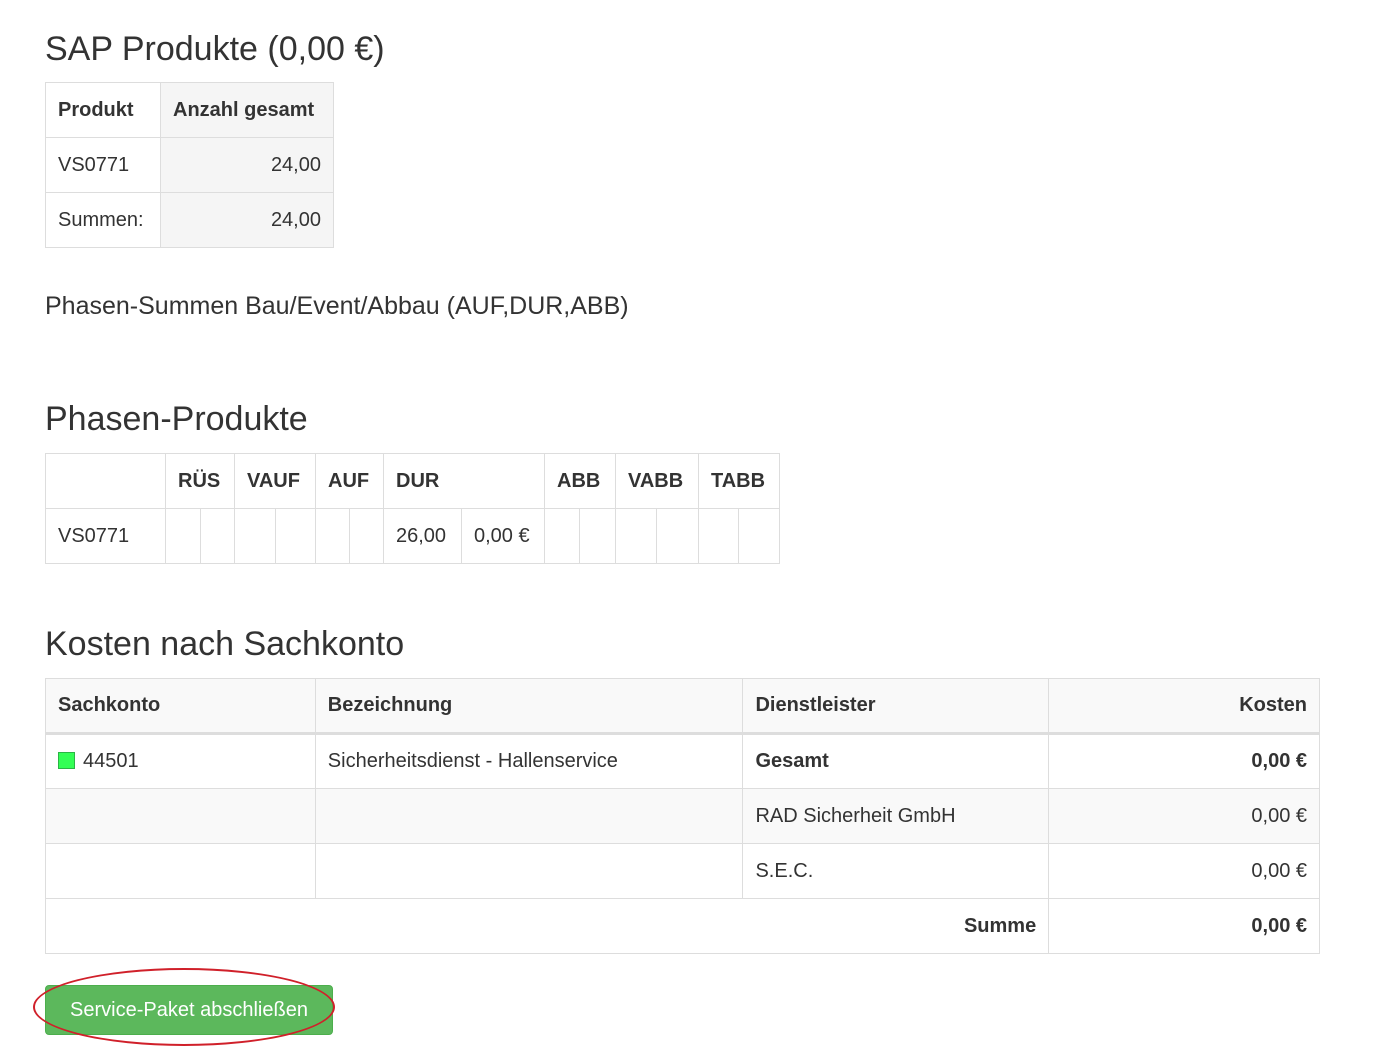 This screenshot has height=1064, width=1385. Describe the element at coordinates (247, 220) in the screenshot. I see `sum-quantity-cell: 24,00` at that location.